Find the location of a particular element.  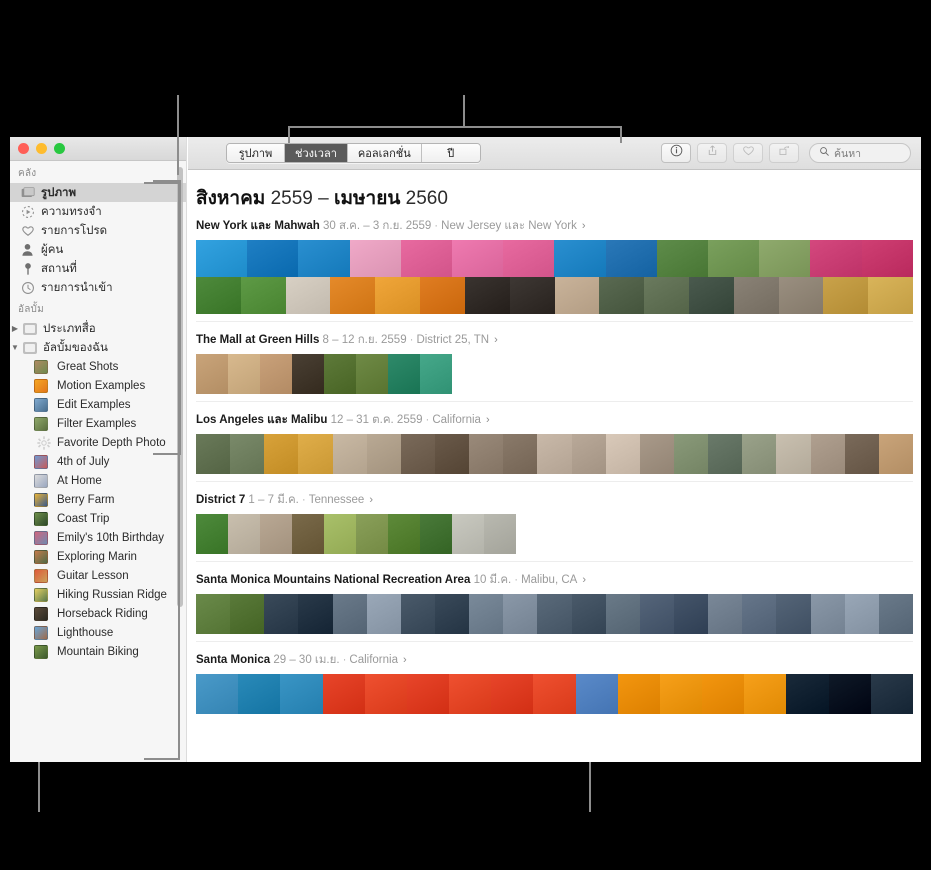

share-button is located at coordinates (712, 153).